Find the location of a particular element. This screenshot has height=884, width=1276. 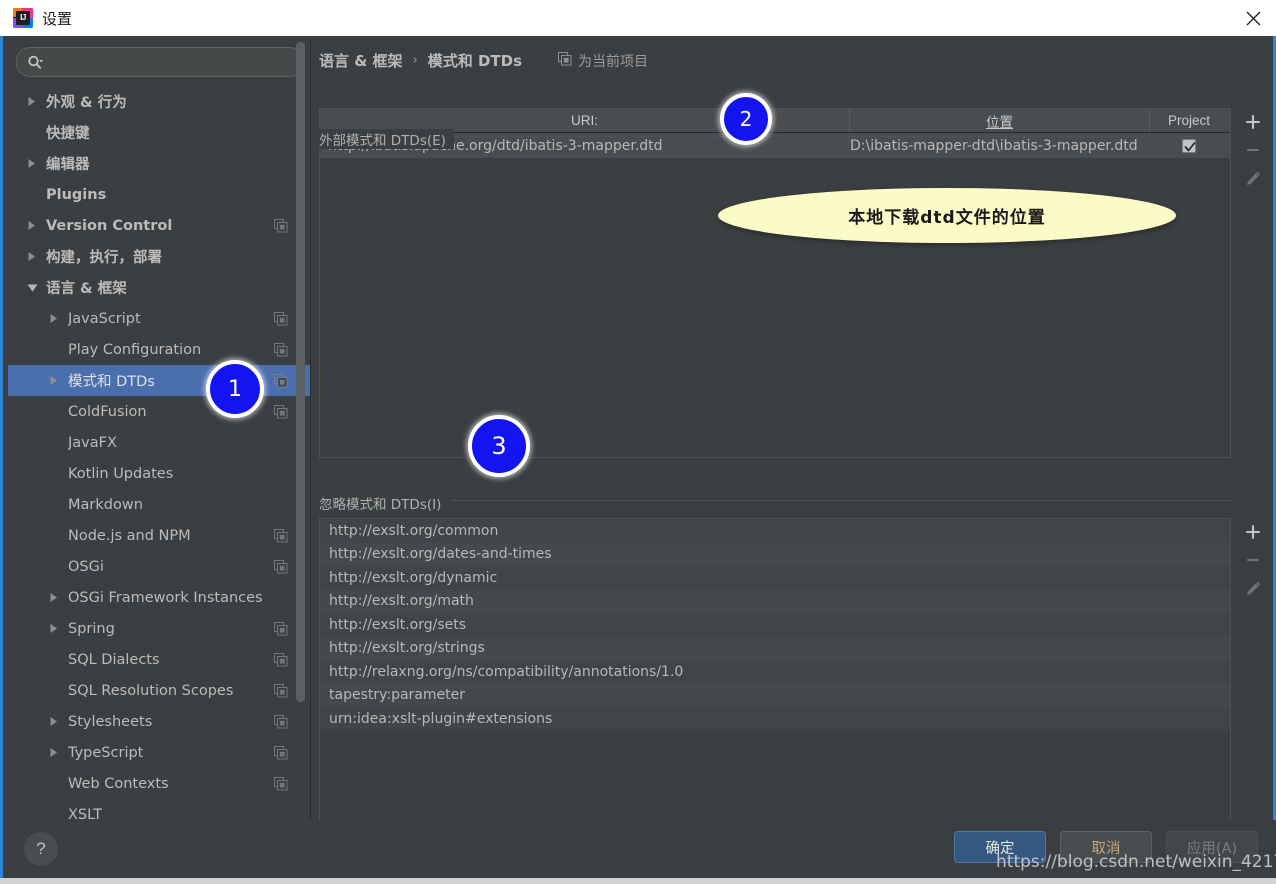

add-button is located at coordinates (1253, 122).